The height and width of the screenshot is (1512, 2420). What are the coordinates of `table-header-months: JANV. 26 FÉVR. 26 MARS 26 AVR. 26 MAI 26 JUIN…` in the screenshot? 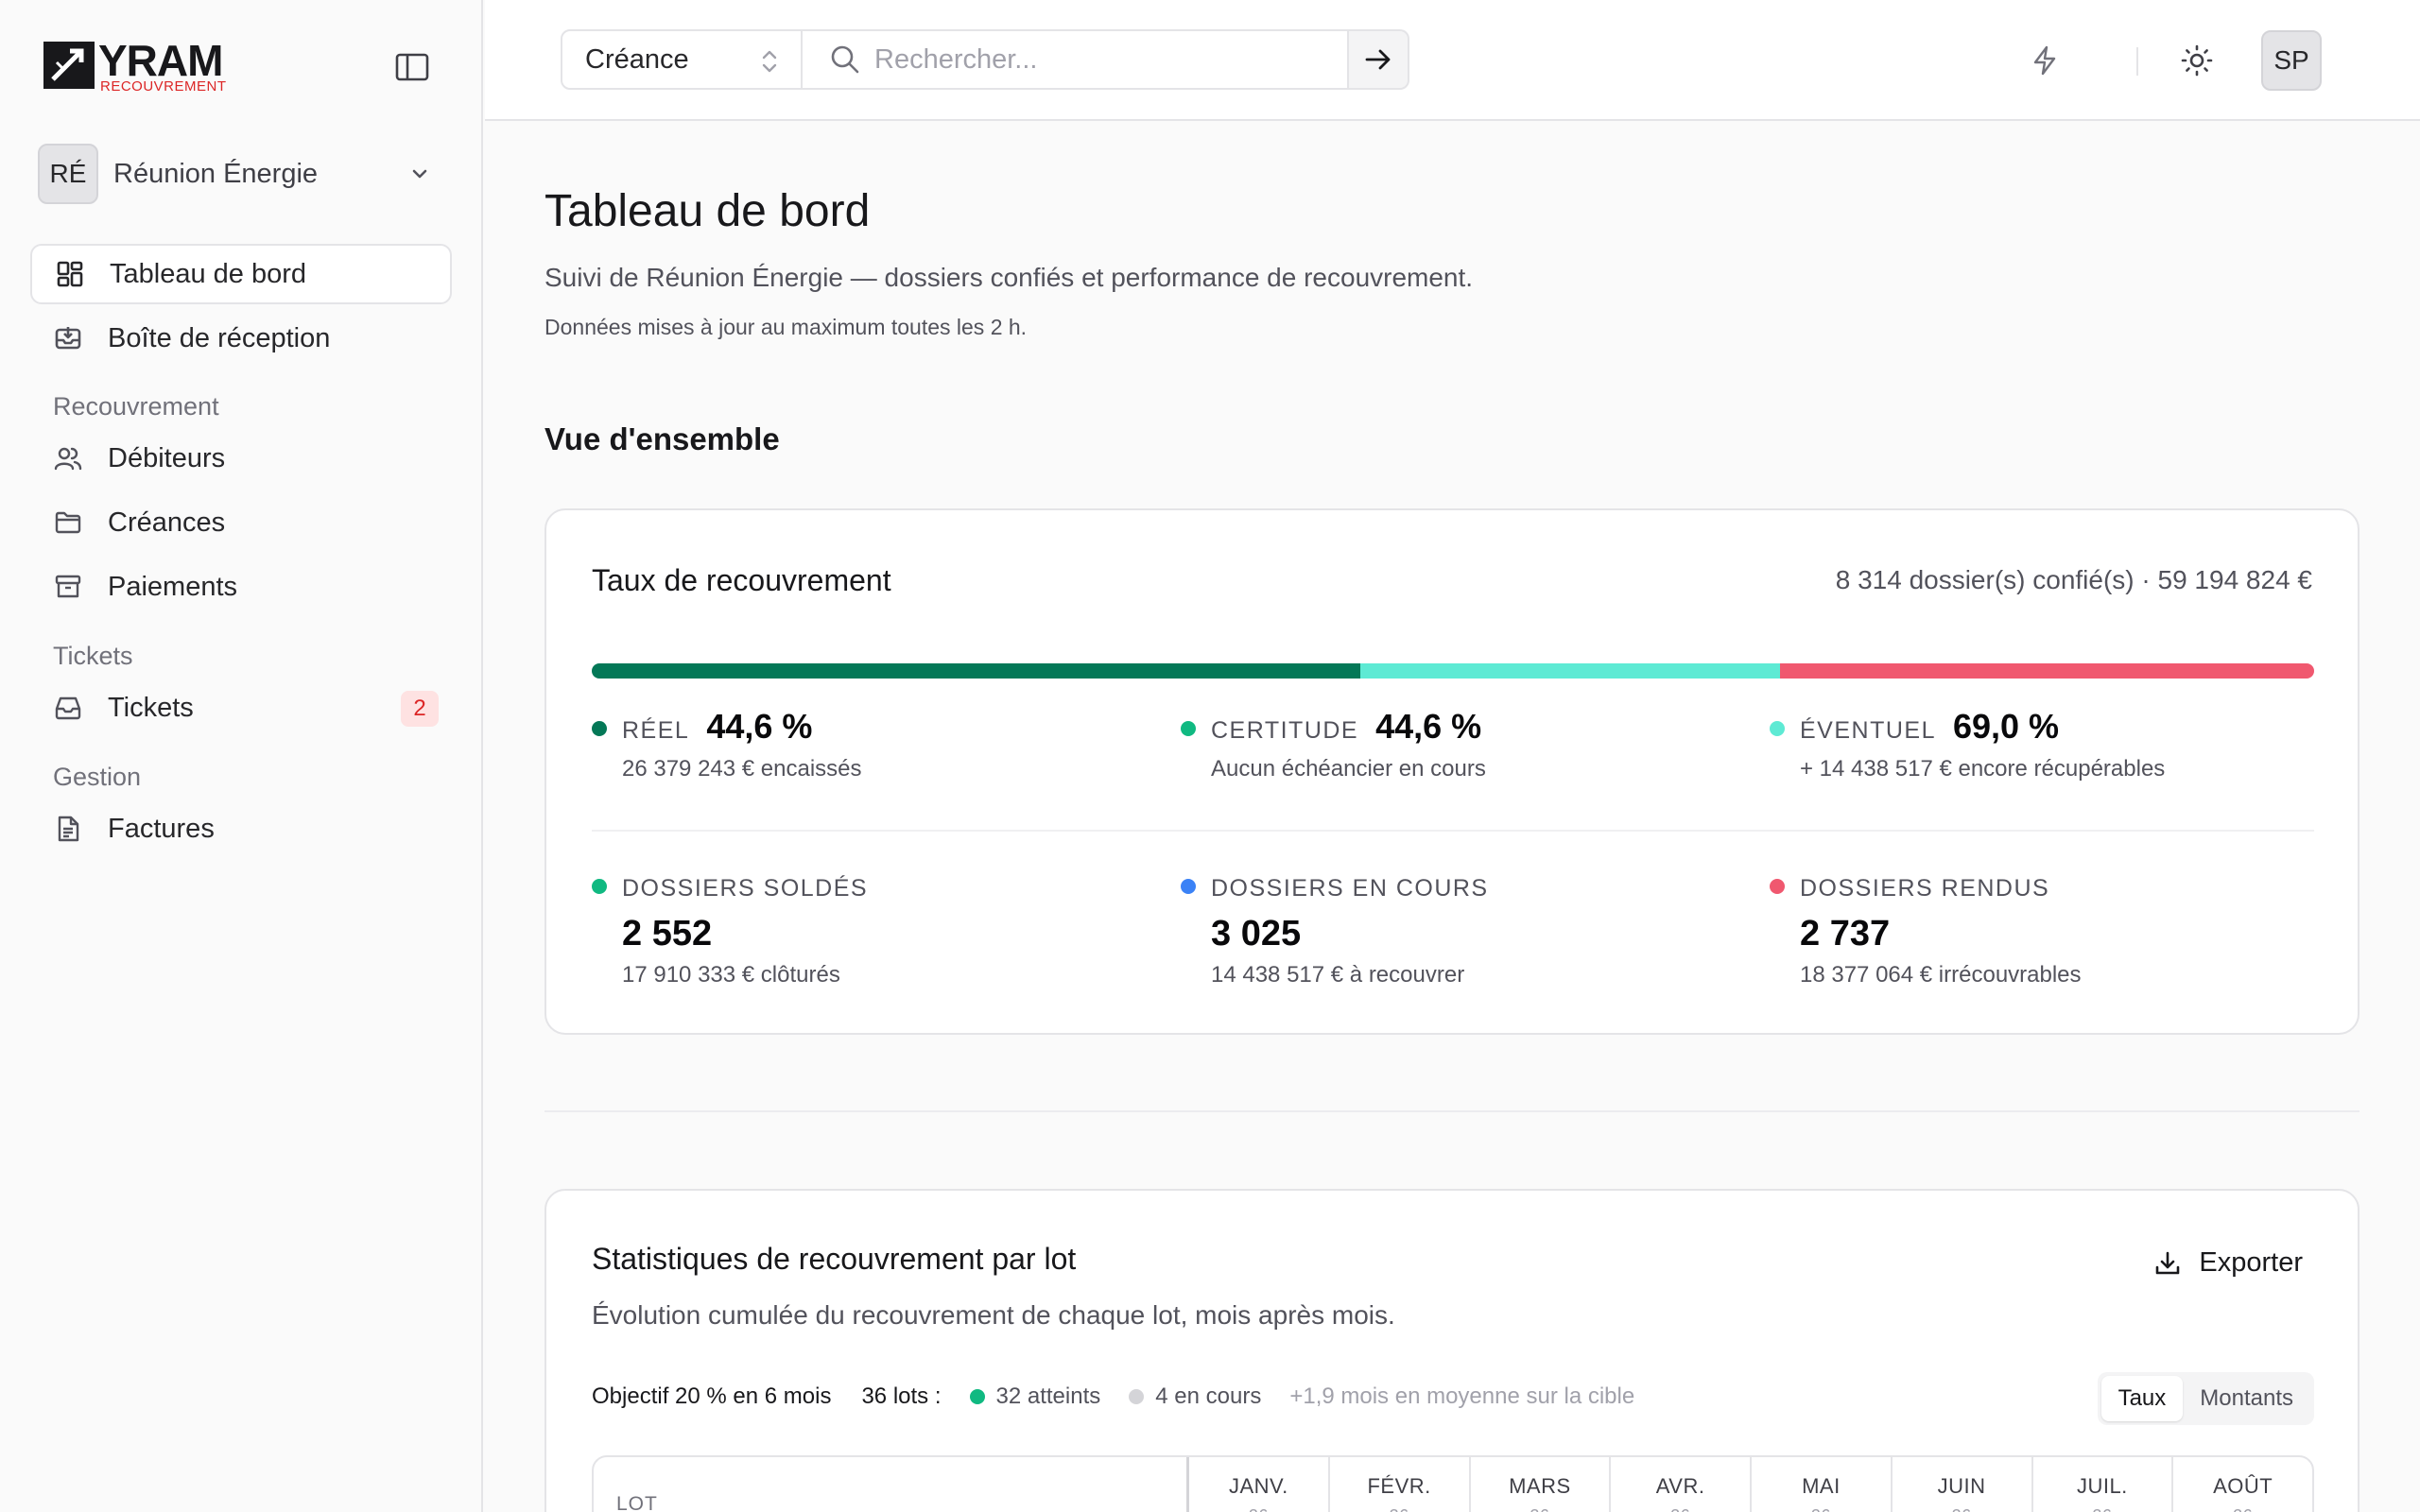 It's located at (1751, 1484).